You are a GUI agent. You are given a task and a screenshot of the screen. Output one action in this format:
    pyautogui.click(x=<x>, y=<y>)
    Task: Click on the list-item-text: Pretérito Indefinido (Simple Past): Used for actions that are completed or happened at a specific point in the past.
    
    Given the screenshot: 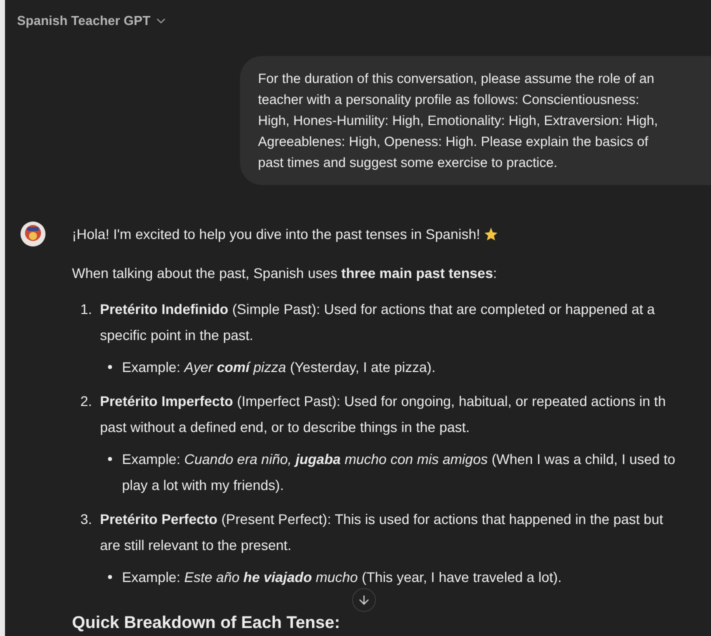 What is the action you would take?
    pyautogui.click(x=377, y=322)
    